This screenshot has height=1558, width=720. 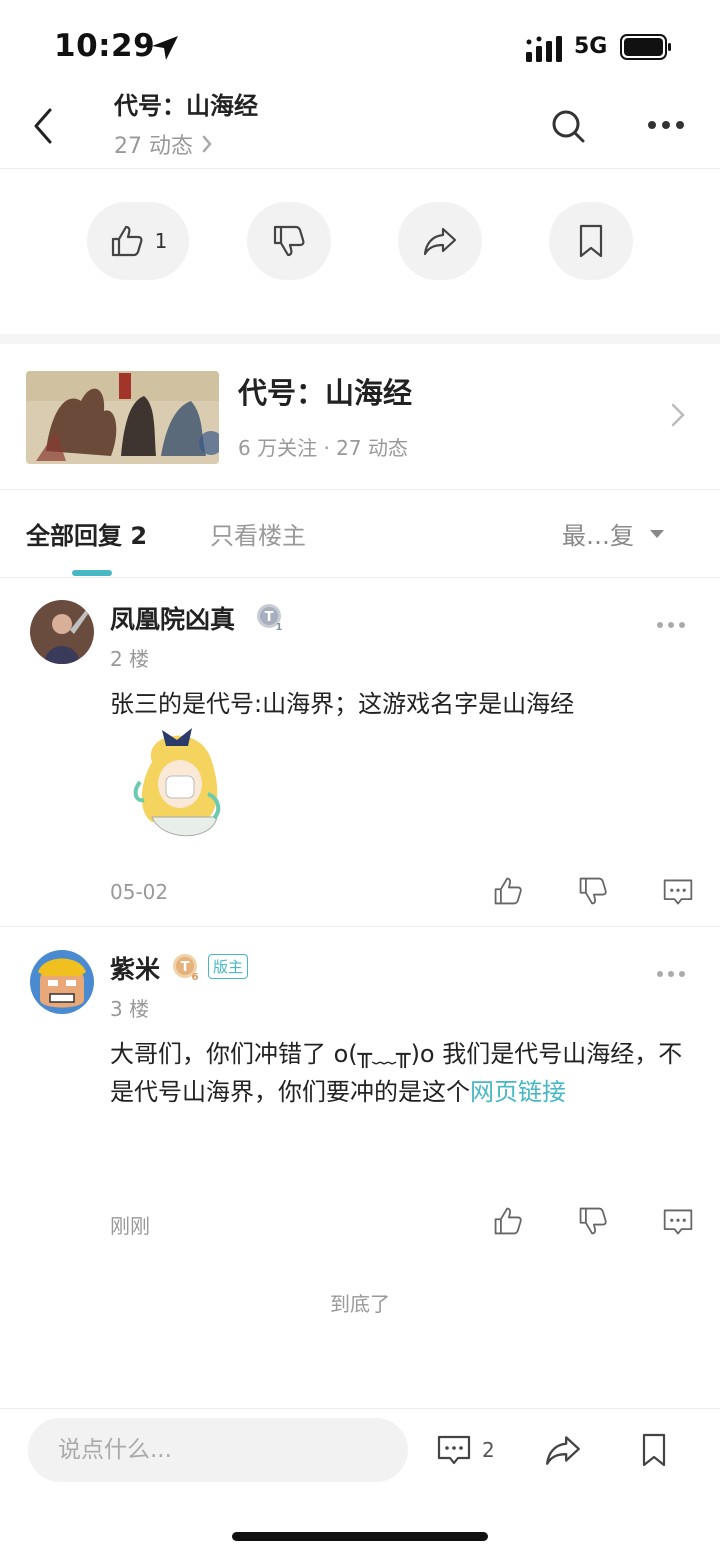 I want to click on header-divider, so click(x=360, y=168).